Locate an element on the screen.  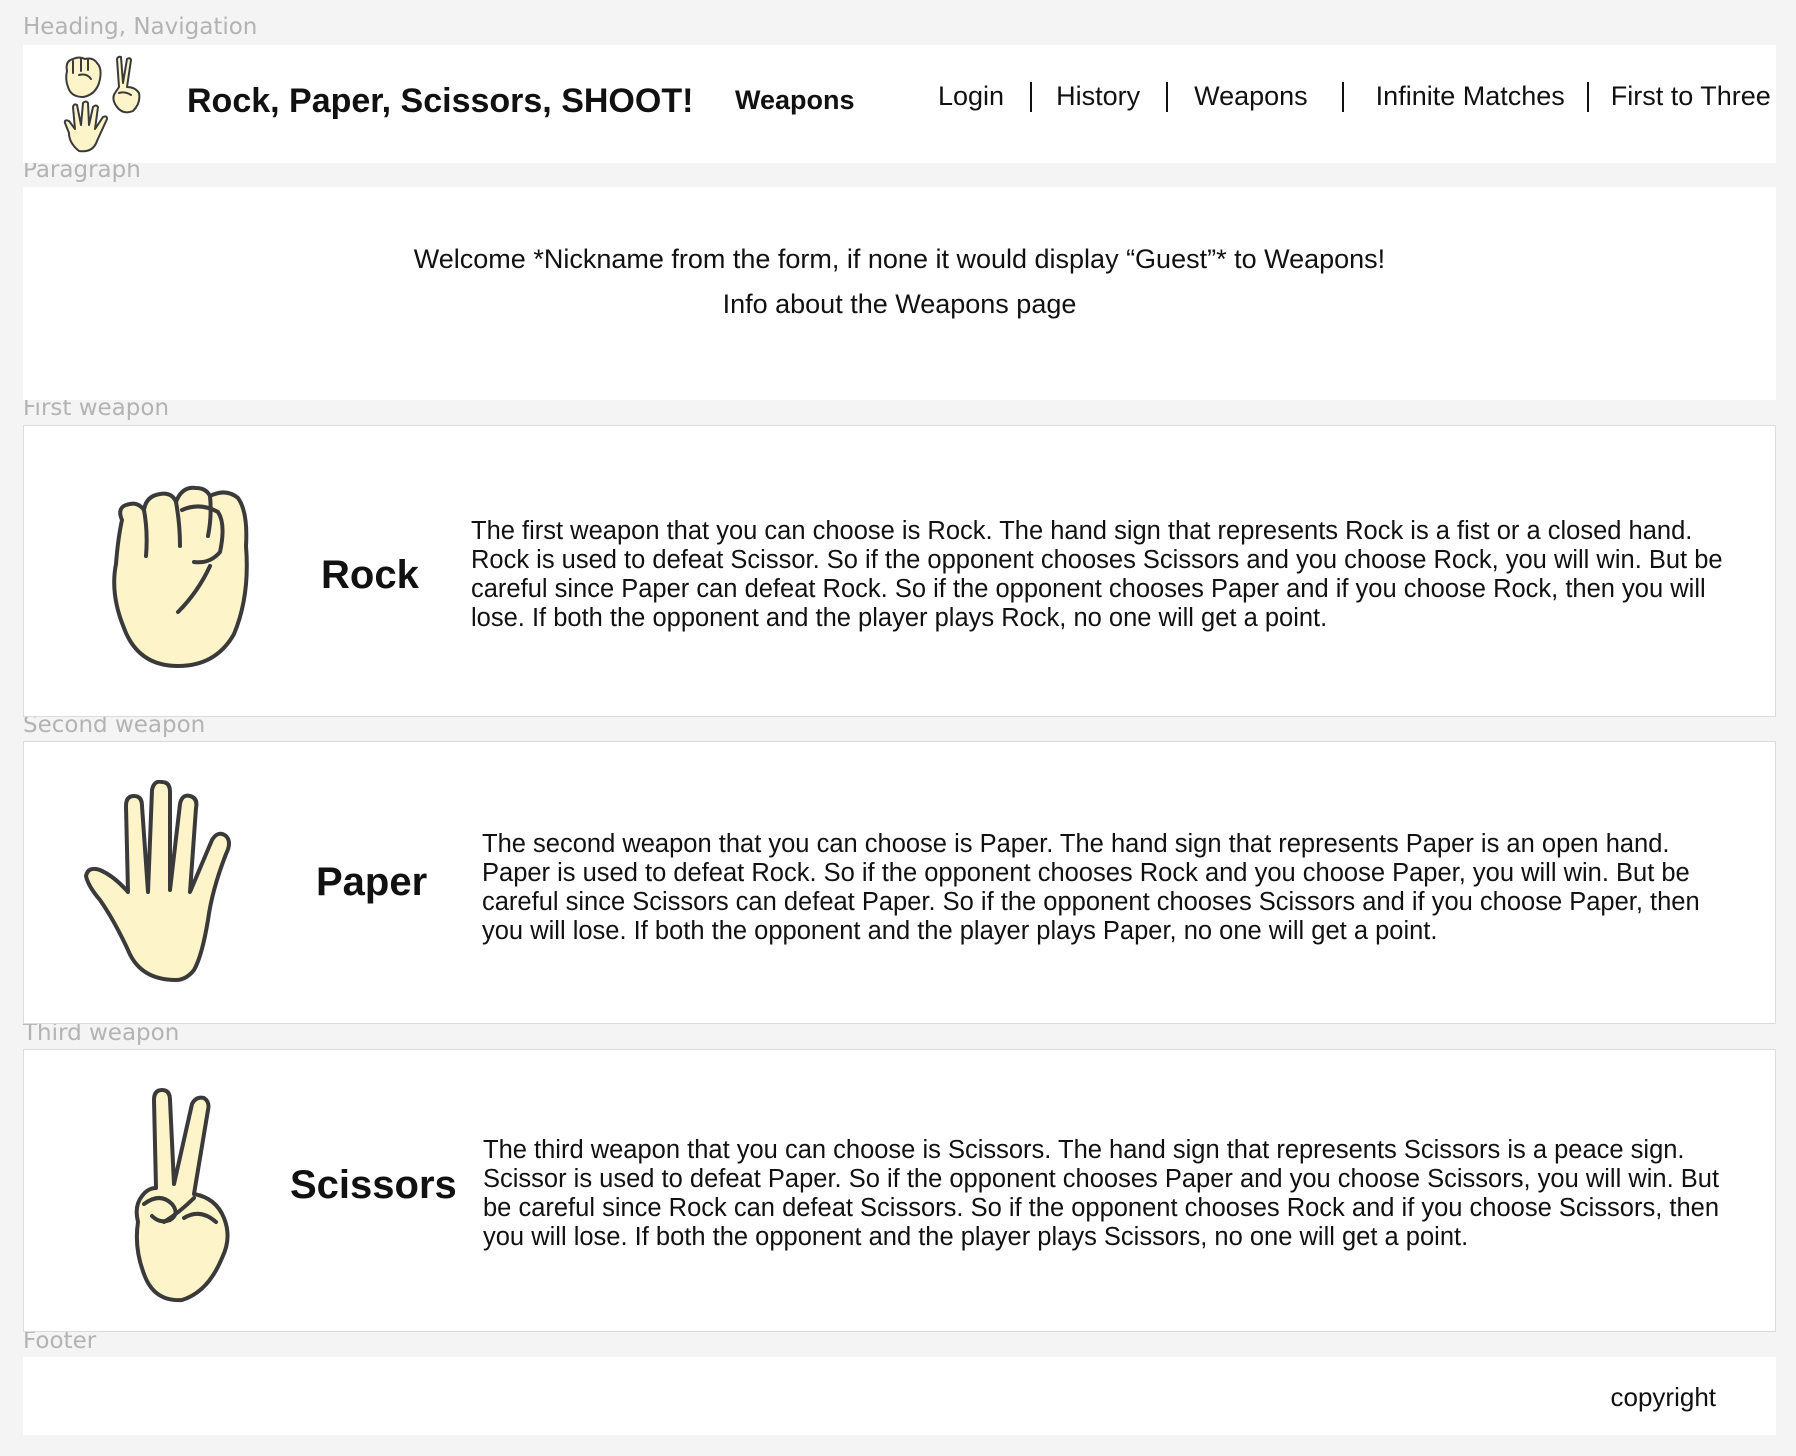
weapon-name-rock: Rock is located at coordinates (370, 575).